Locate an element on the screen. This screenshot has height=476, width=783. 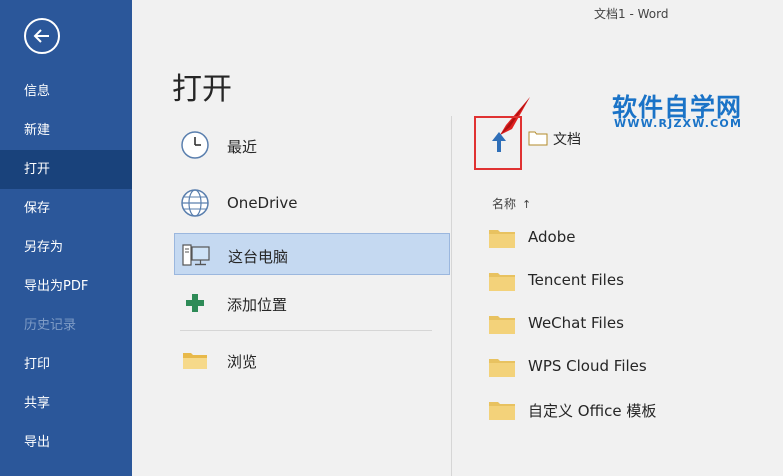
nav-item-export: 导出 is located at coordinates (66, 442).